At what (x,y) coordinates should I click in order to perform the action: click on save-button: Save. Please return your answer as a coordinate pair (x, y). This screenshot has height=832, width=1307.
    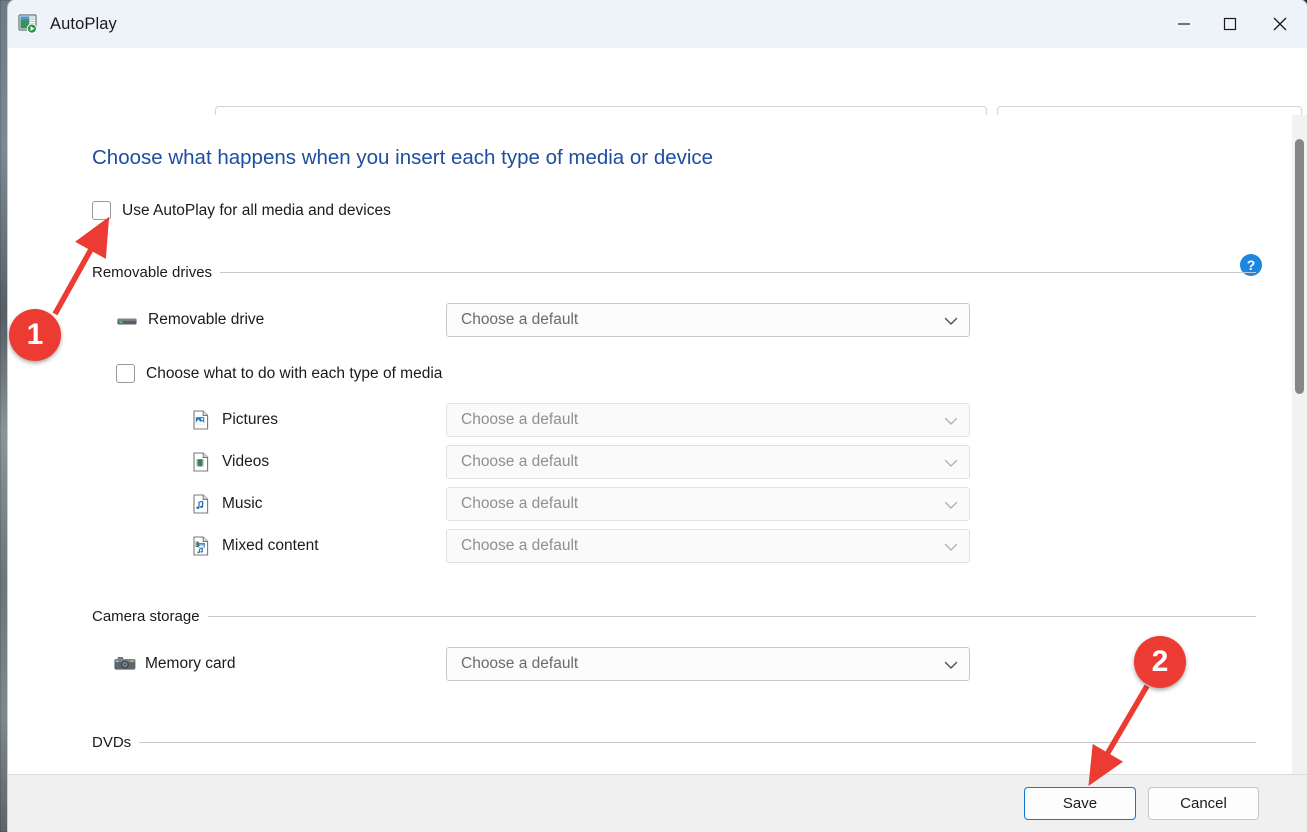
    Looking at the image, I should click on (1080, 803).